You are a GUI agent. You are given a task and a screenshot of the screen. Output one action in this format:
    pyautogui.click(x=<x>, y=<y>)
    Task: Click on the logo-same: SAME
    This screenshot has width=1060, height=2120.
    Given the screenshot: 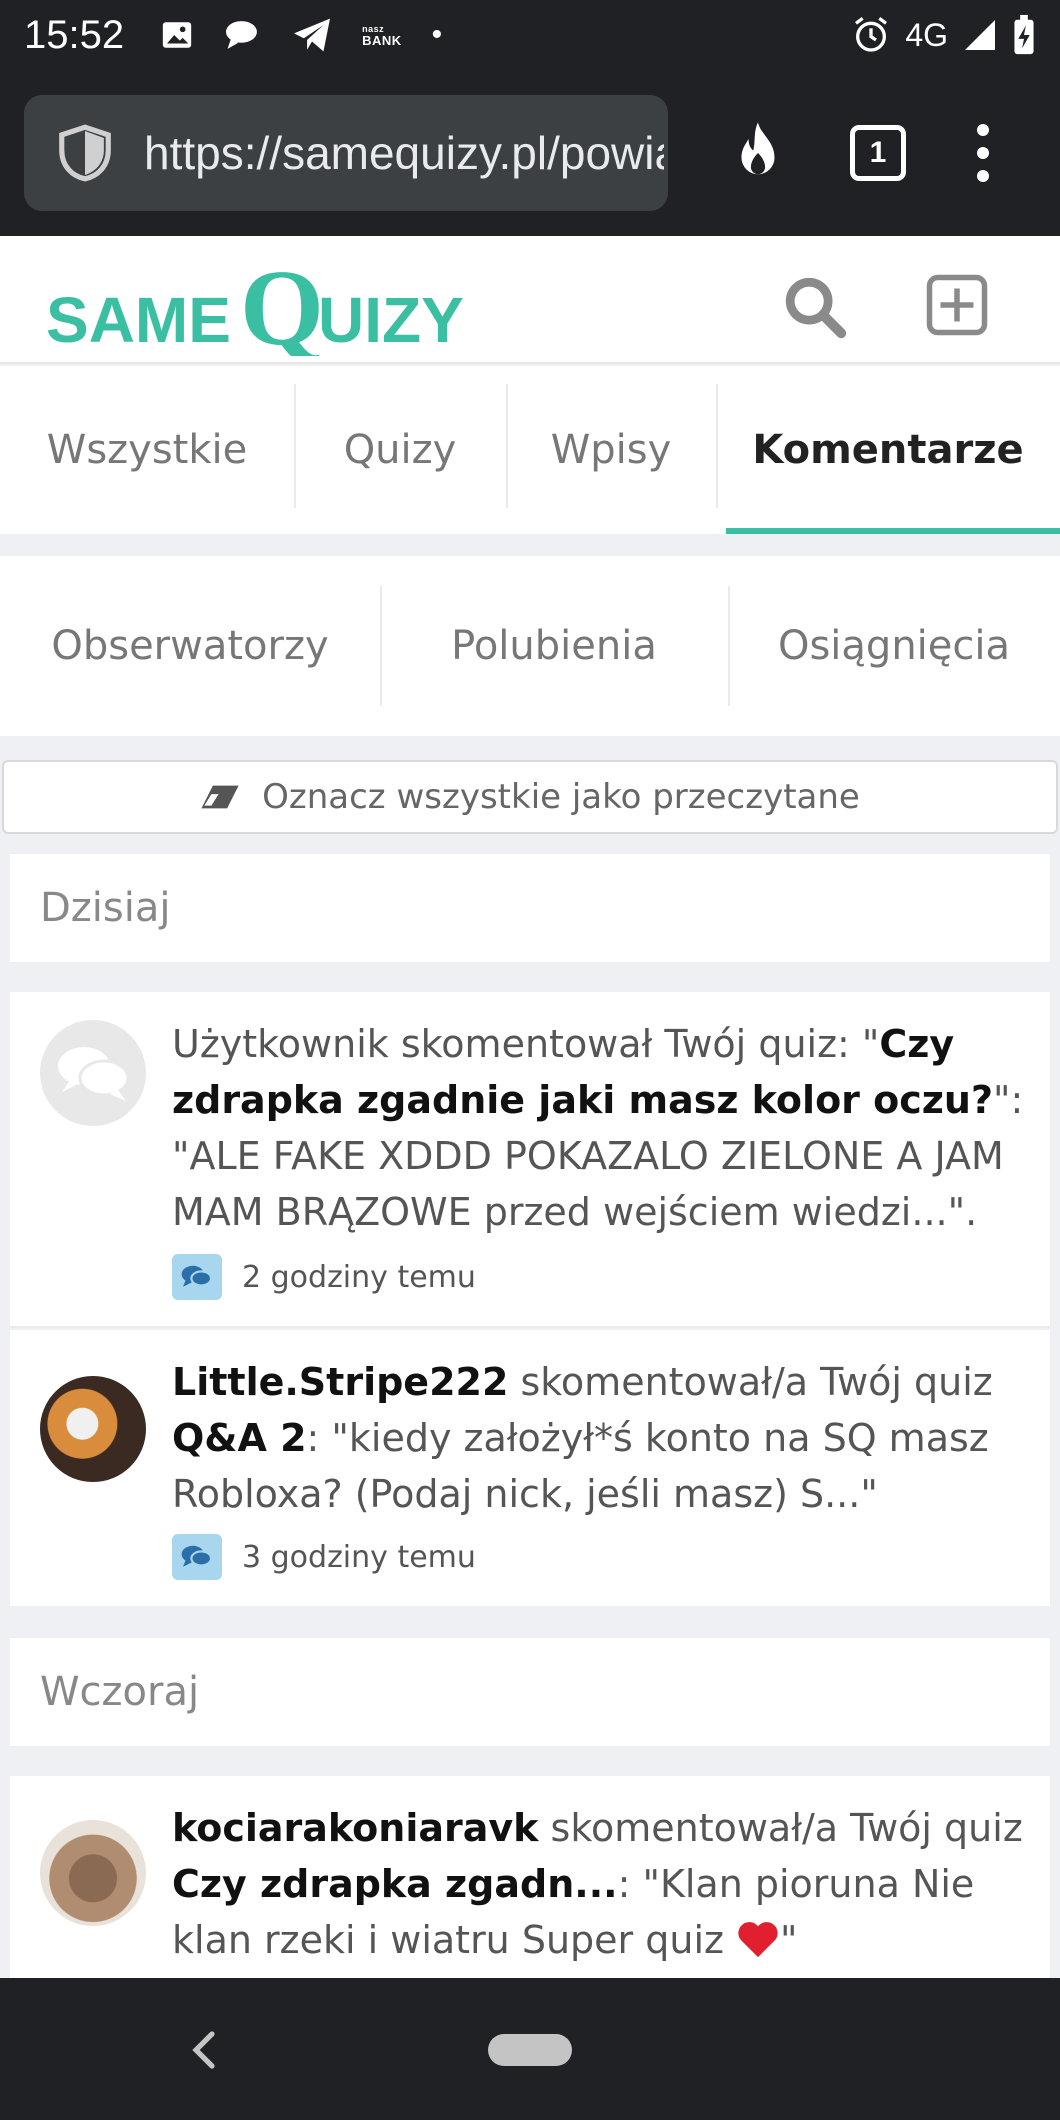 What is the action you would take?
    pyautogui.click(x=138, y=320)
    